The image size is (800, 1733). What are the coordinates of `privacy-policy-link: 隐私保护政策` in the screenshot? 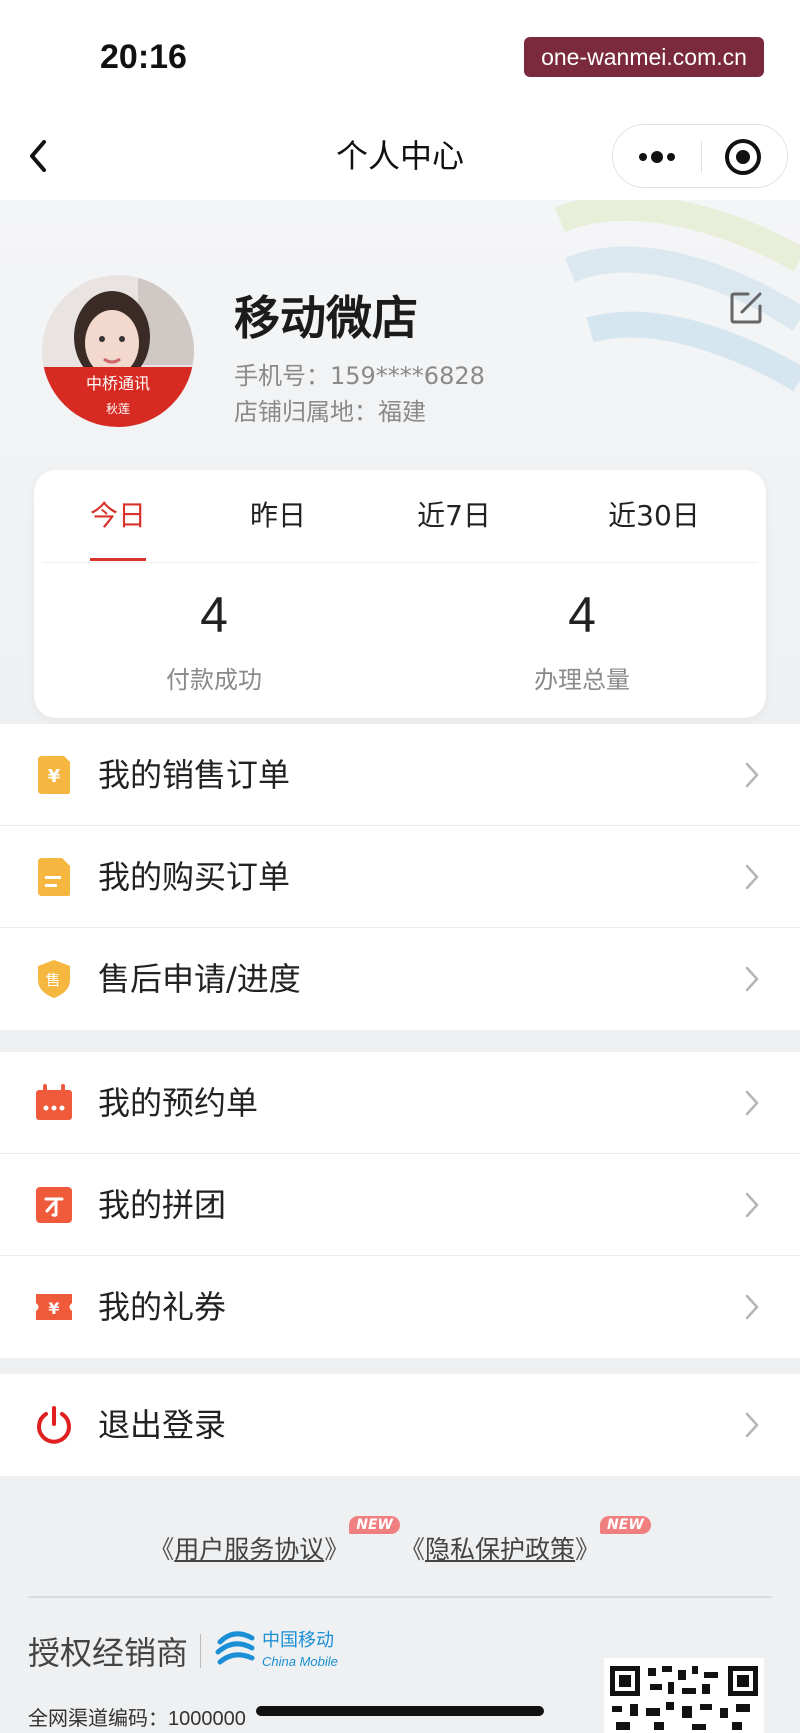 It's located at (500, 1549).